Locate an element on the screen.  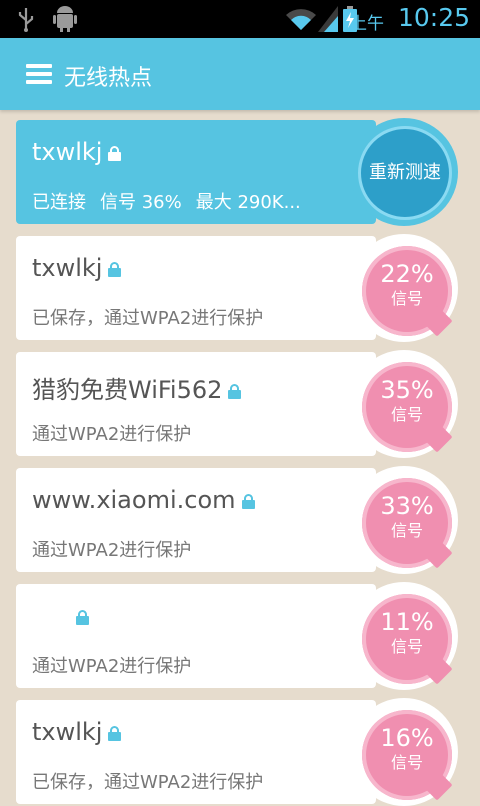
network-item-connected: txwlkj 已连接 信号 36% 最大 290K... 重新测速 is located at coordinates (237, 172).